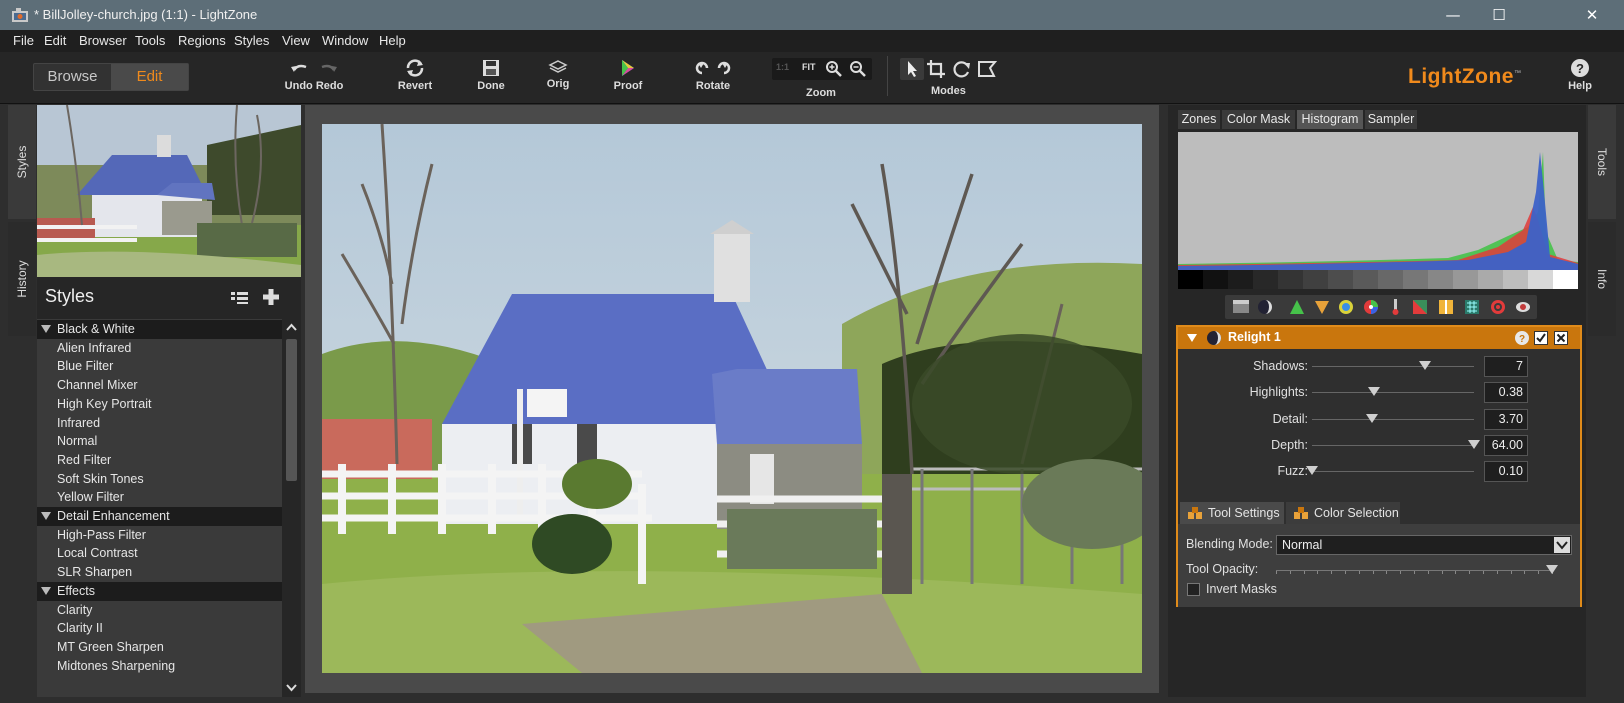 This screenshot has width=1624, height=703. I want to click on tab-histogram: Histogram, so click(1330, 119).